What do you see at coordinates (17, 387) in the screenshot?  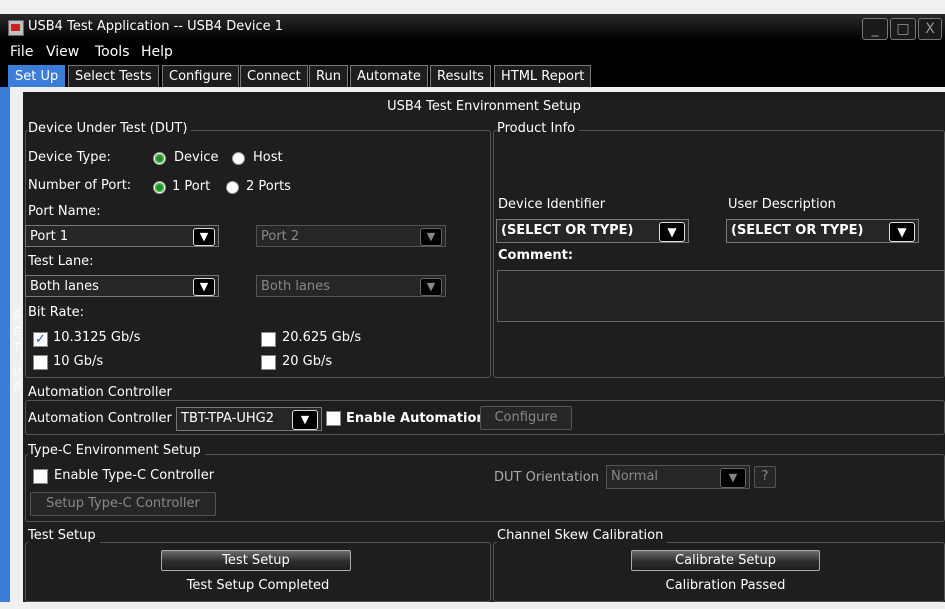 I see `side-label-p: P` at bounding box center [17, 387].